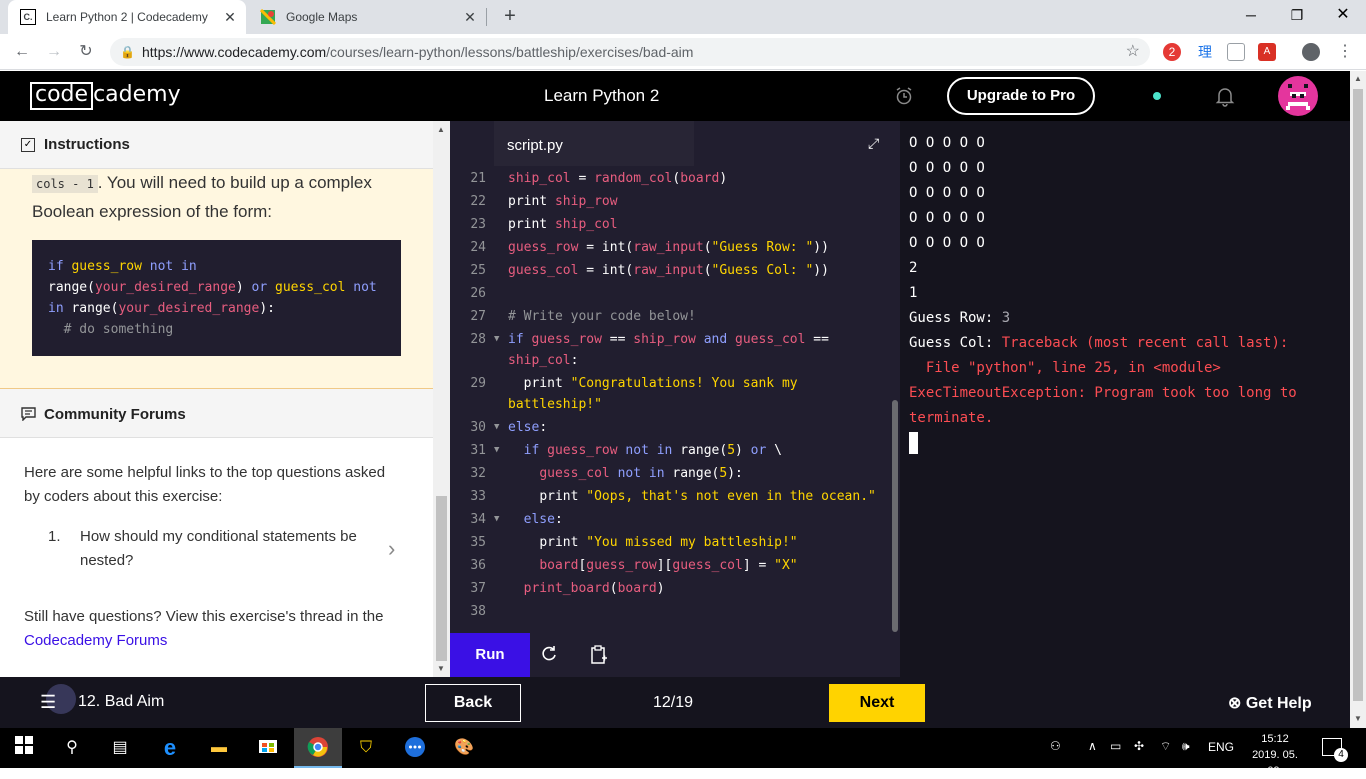 The width and height of the screenshot is (1366, 779). Describe the element at coordinates (464, 748) in the screenshot. I see `paint-app-icon: 🎨` at that location.